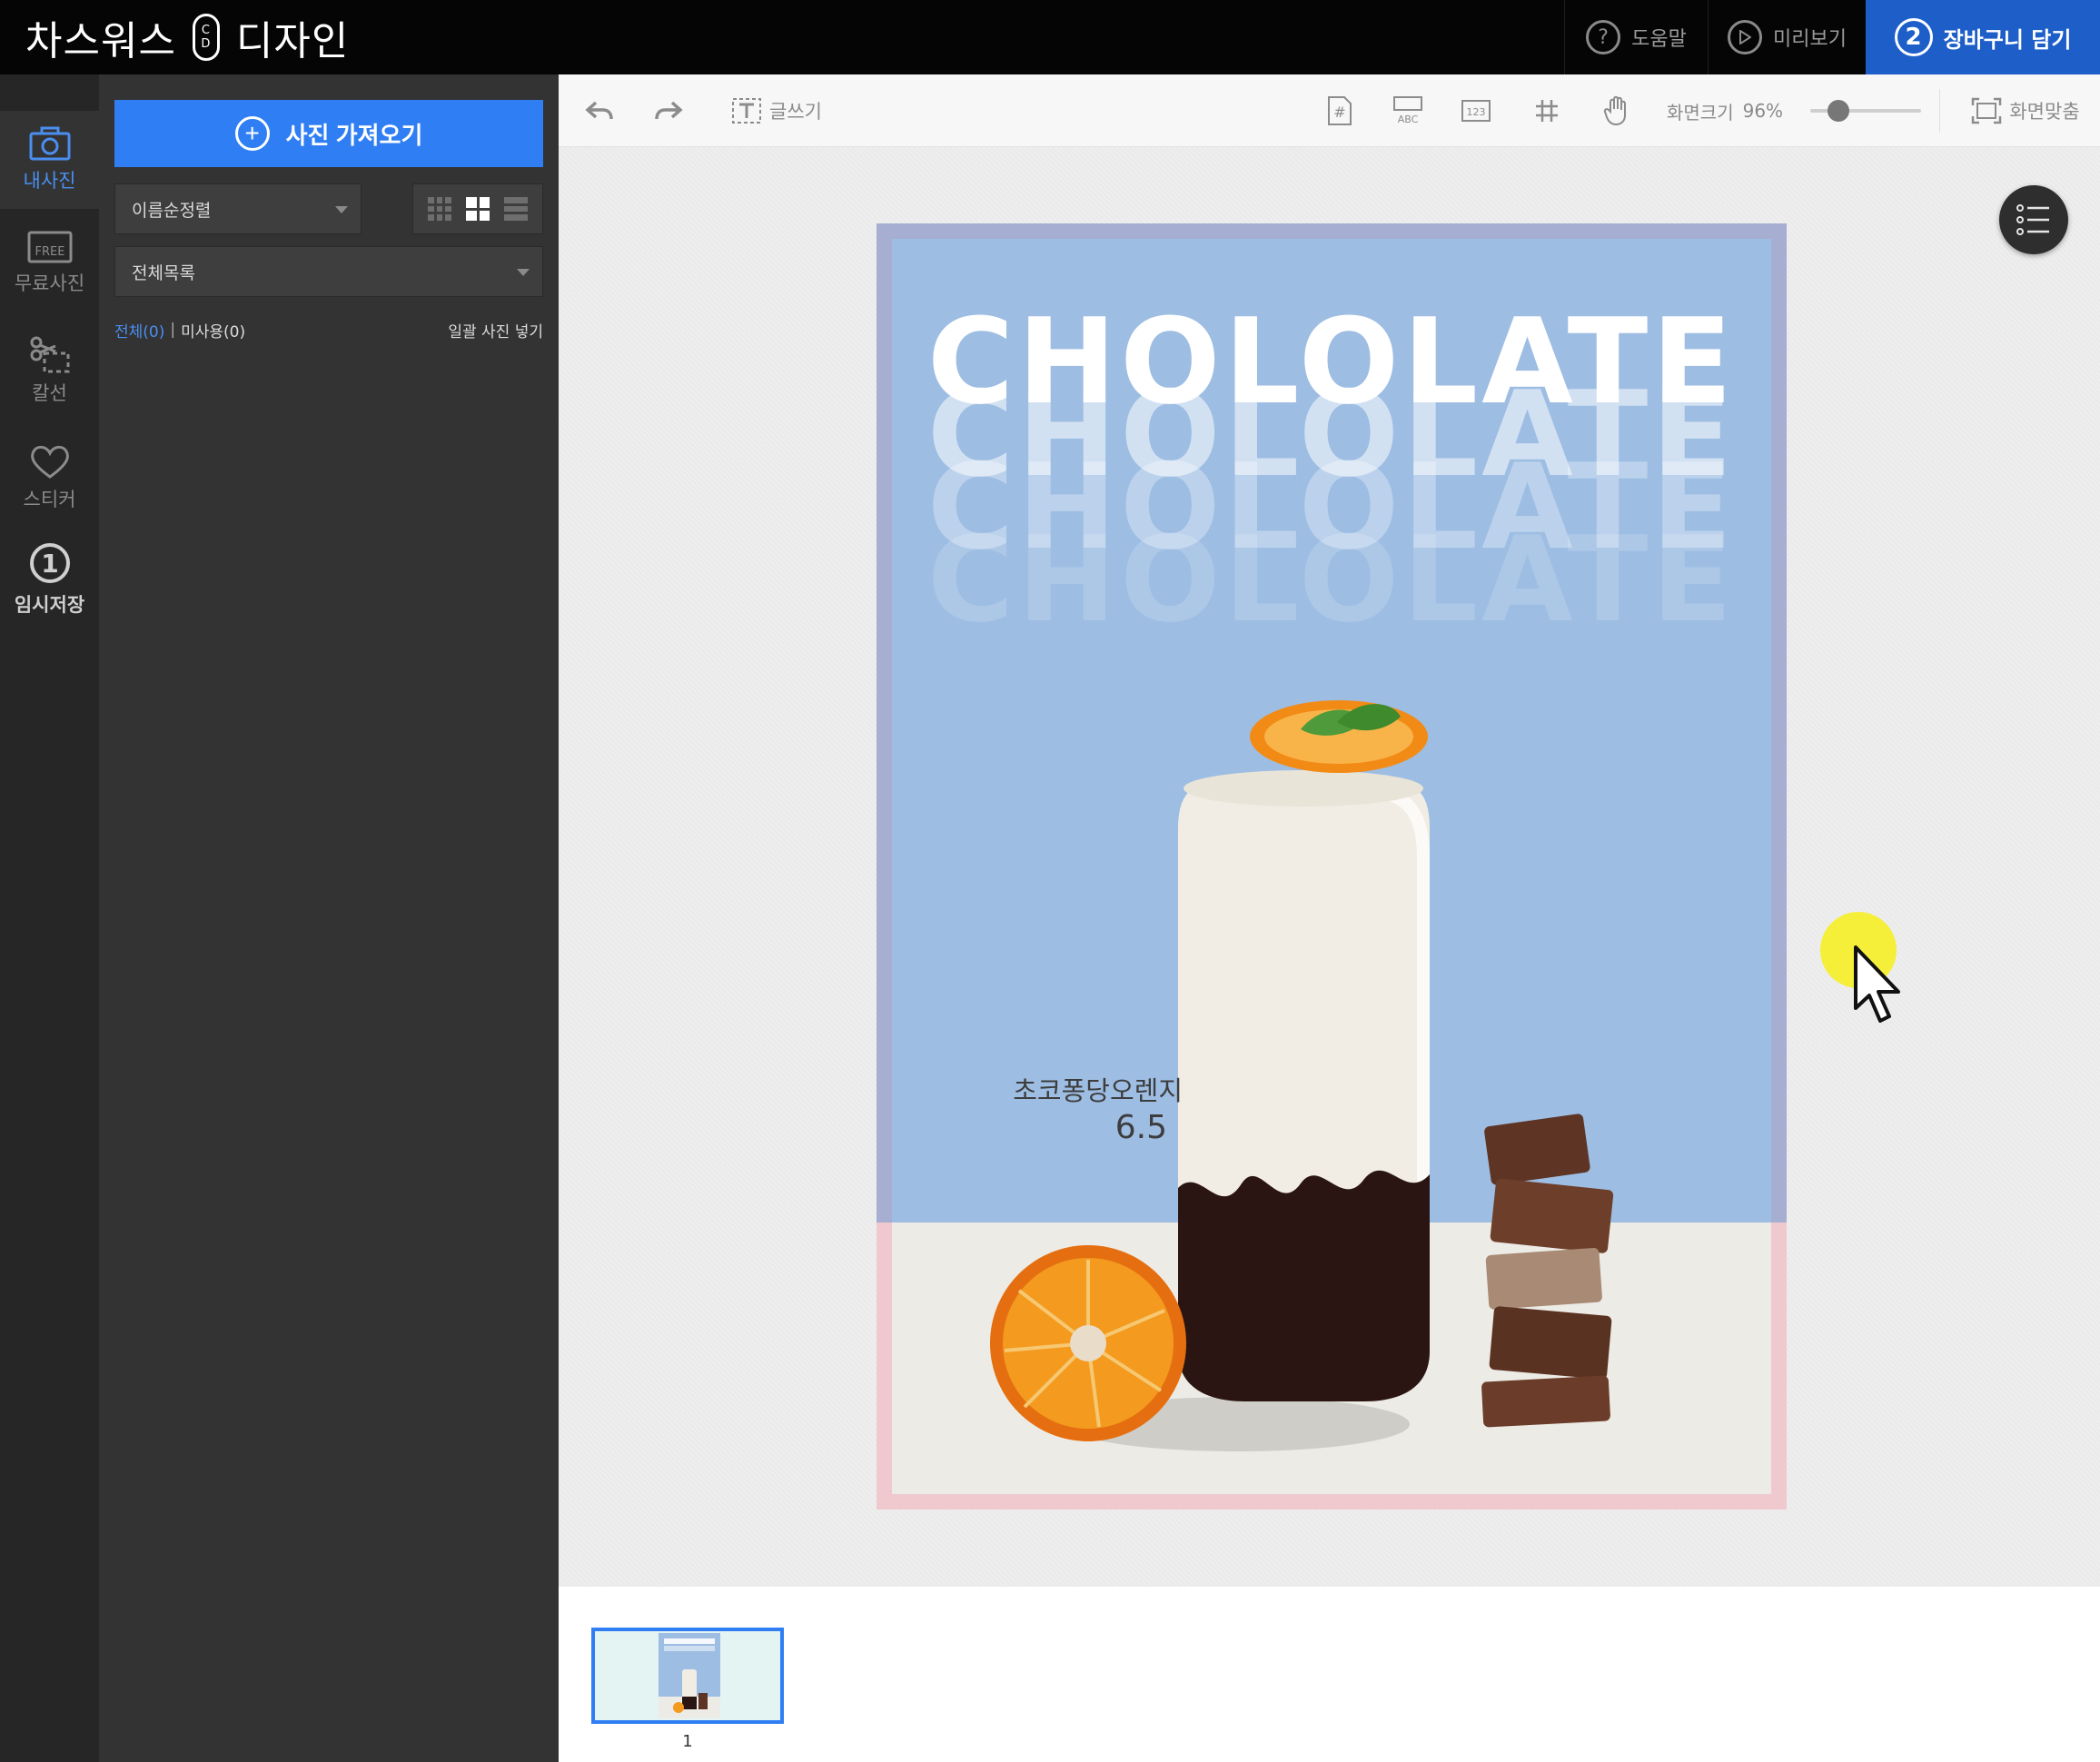 The image size is (2100, 1762). I want to click on fit-screen-icon, so click(1987, 110).